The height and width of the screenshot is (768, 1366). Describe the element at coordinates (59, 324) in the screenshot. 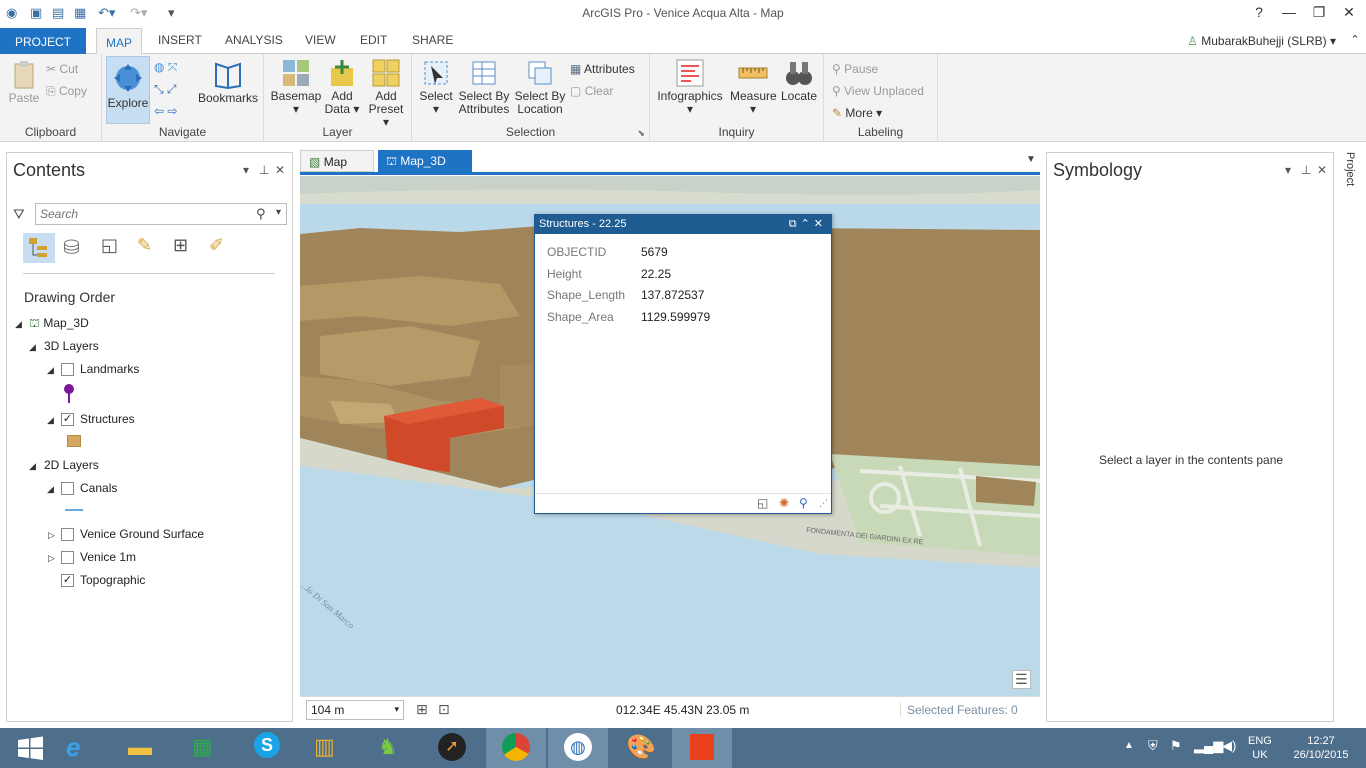

I see `map-item: ⛫ Map_3D` at that location.